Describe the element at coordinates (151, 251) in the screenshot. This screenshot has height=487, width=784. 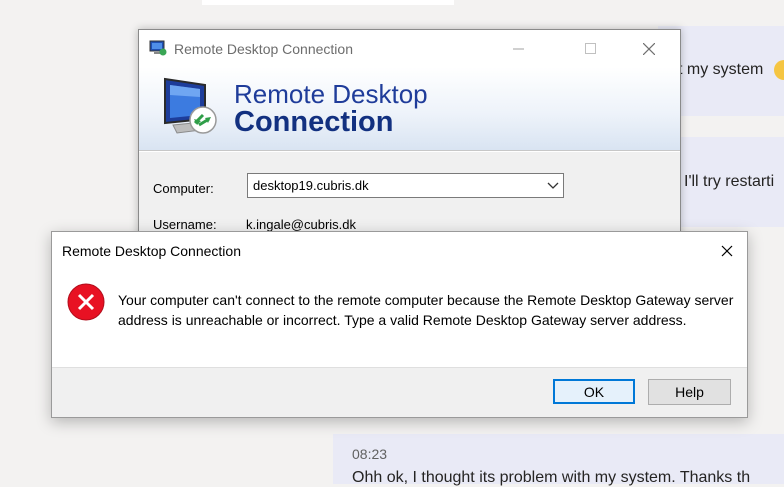
I see `dialog-title: Remote Desktop Connection` at that location.